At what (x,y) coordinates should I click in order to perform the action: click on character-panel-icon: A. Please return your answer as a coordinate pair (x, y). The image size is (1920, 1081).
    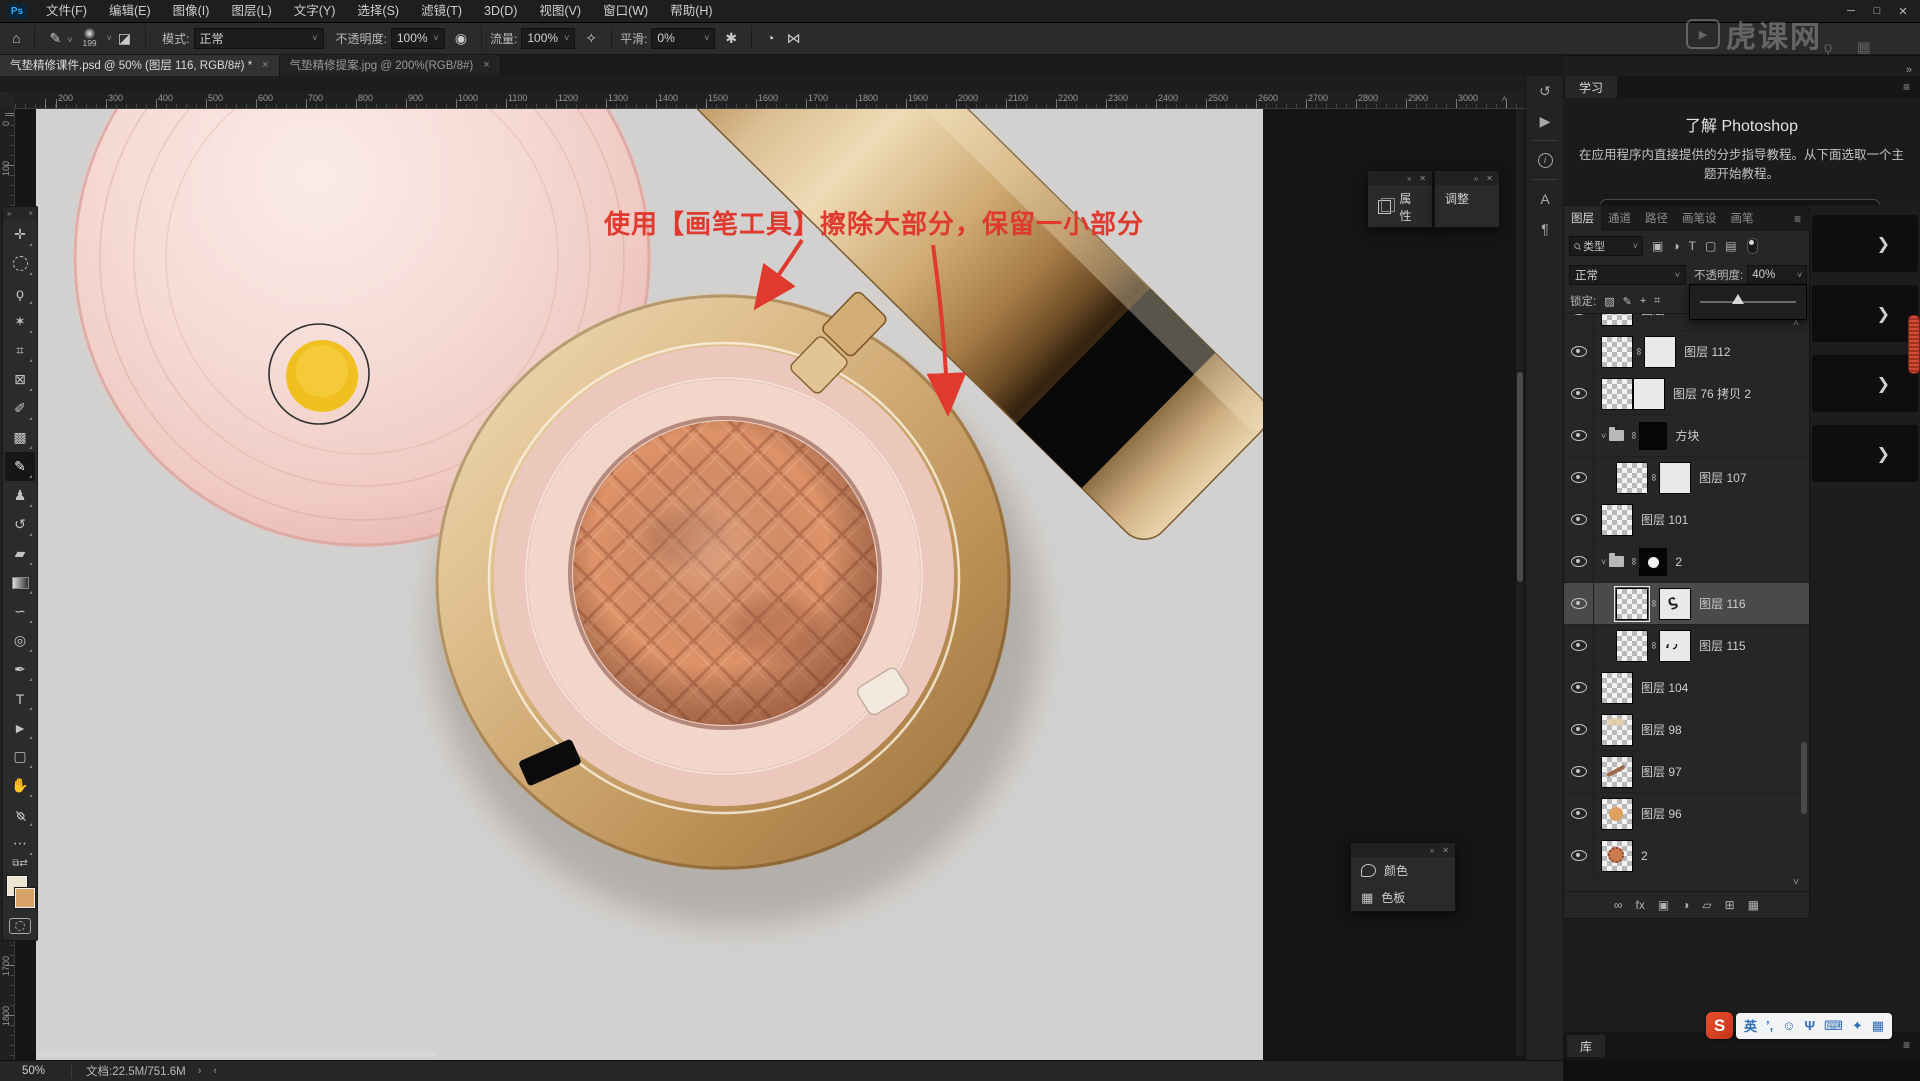
    Looking at the image, I should click on (1545, 199).